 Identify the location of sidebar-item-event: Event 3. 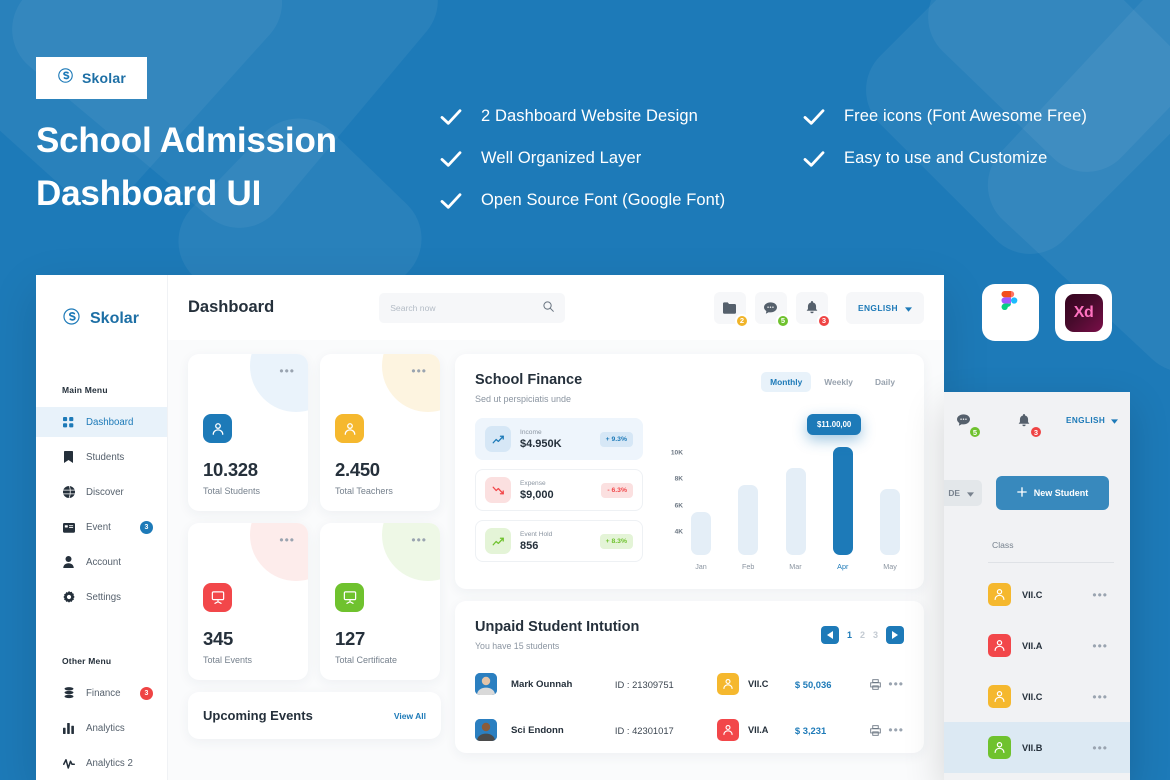
(101, 527).